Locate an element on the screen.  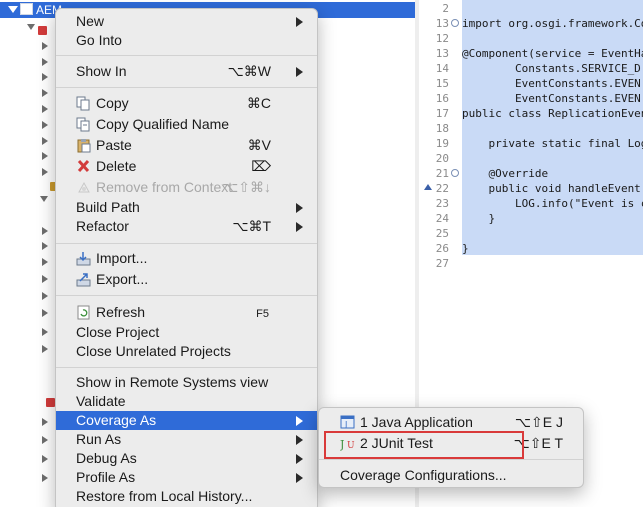
code-line: private static final Log is located at coordinates (552, 143).